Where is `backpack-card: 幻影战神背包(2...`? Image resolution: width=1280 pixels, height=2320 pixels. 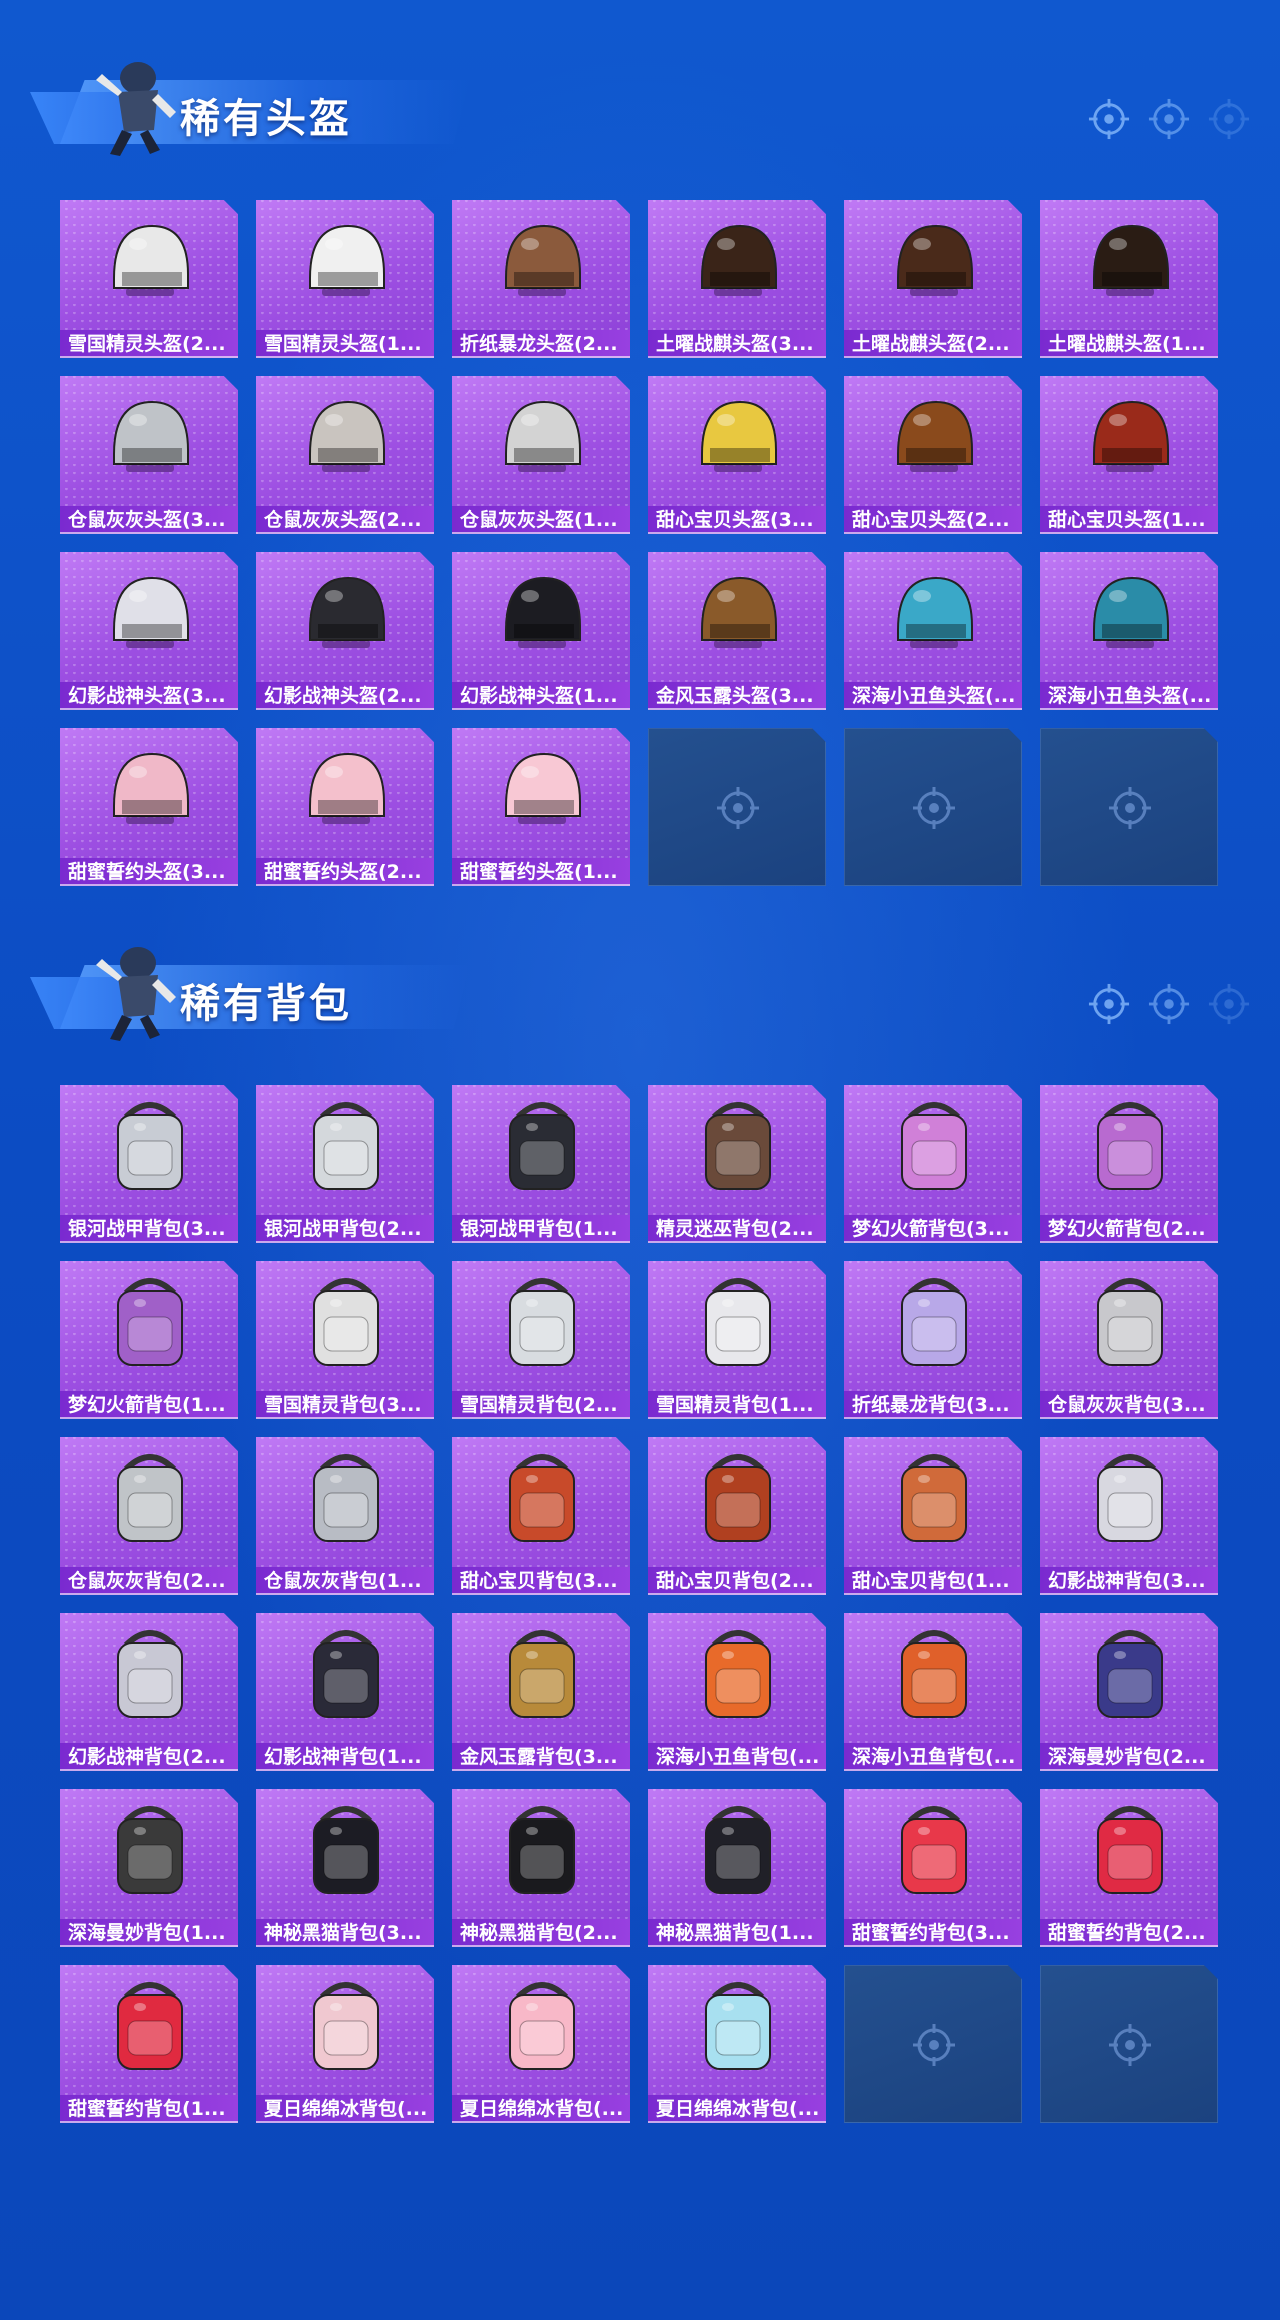
backpack-card: 幻影战神背包(2... is located at coordinates (149, 1692).